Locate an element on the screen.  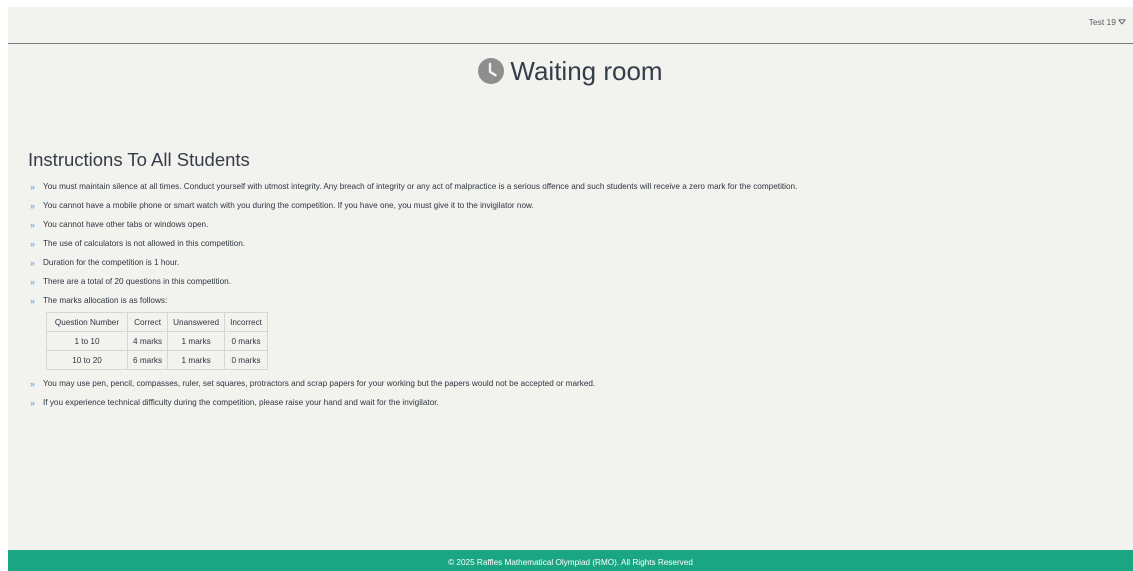
column-header-incorrect: Incorrect is located at coordinates (246, 322).